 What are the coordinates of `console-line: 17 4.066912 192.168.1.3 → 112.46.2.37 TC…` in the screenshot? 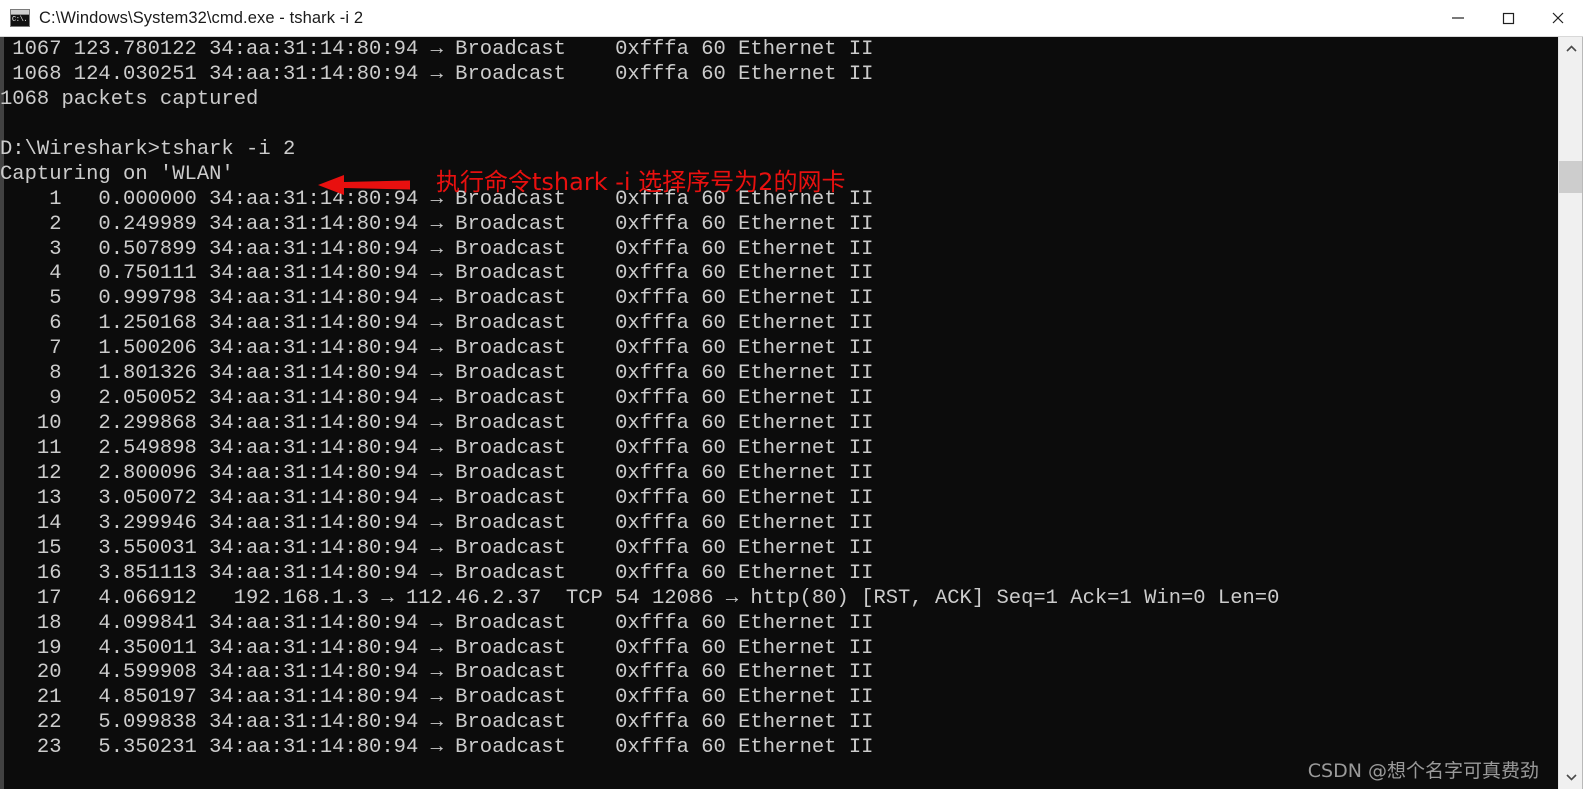 It's located at (640, 598).